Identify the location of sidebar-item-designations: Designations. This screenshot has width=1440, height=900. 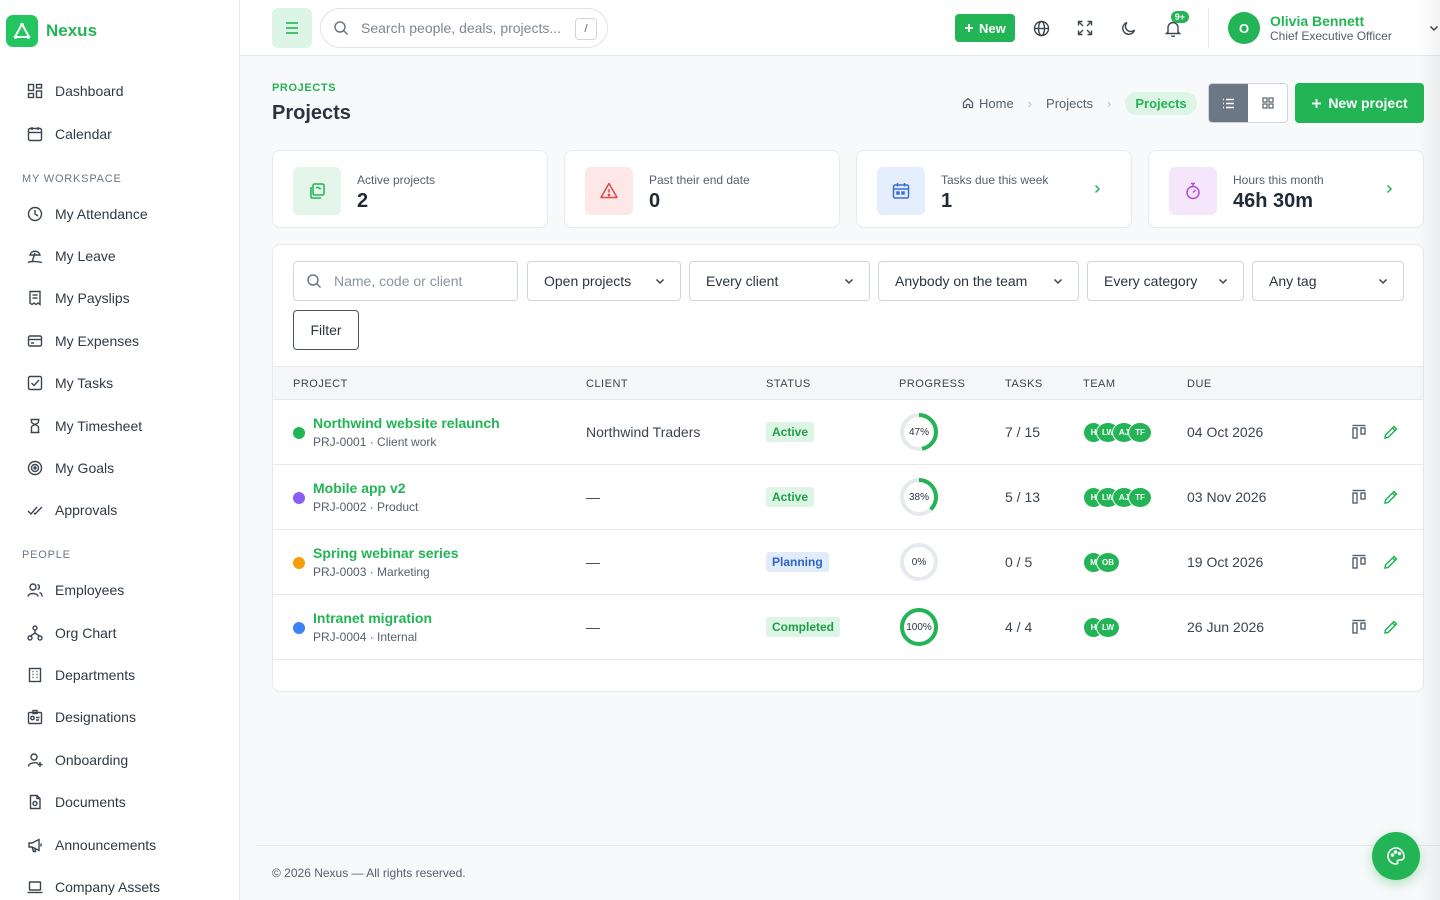
(81, 717).